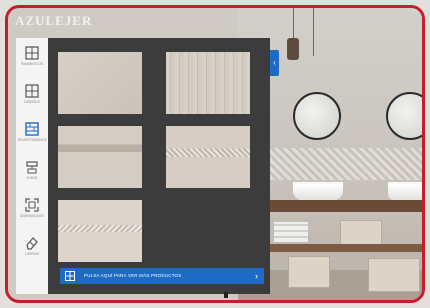 This screenshot has width=430, height=308. What do you see at coordinates (32, 129) in the screenshot?
I see `wall-tiles-icon` at bounding box center [32, 129].